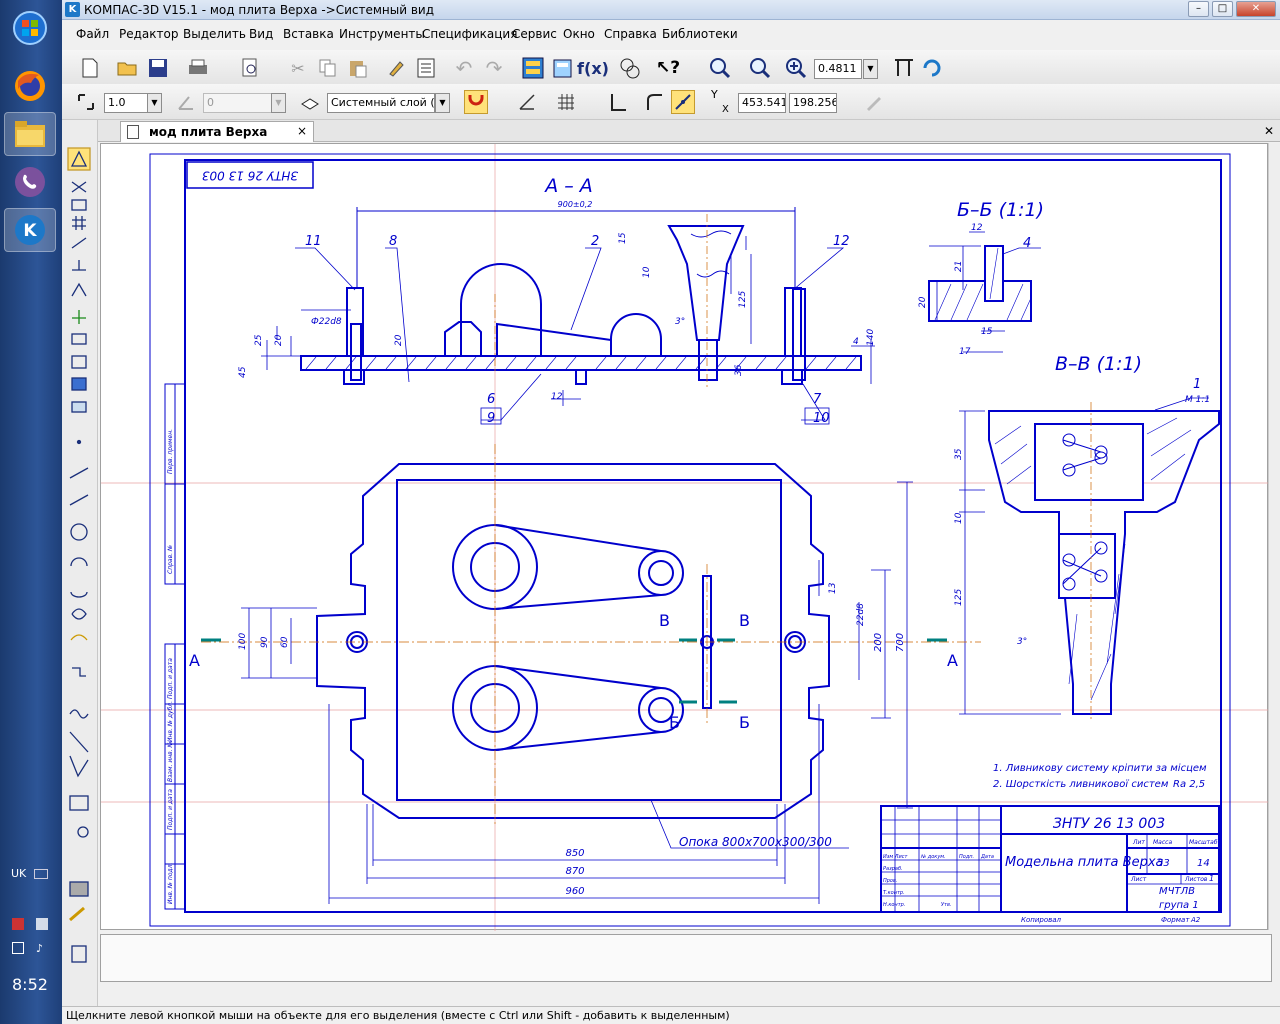 The width and height of the screenshot is (1280, 1024). Describe the element at coordinates (683, 102) in the screenshot. I see `parametric-mode-icon` at that location.